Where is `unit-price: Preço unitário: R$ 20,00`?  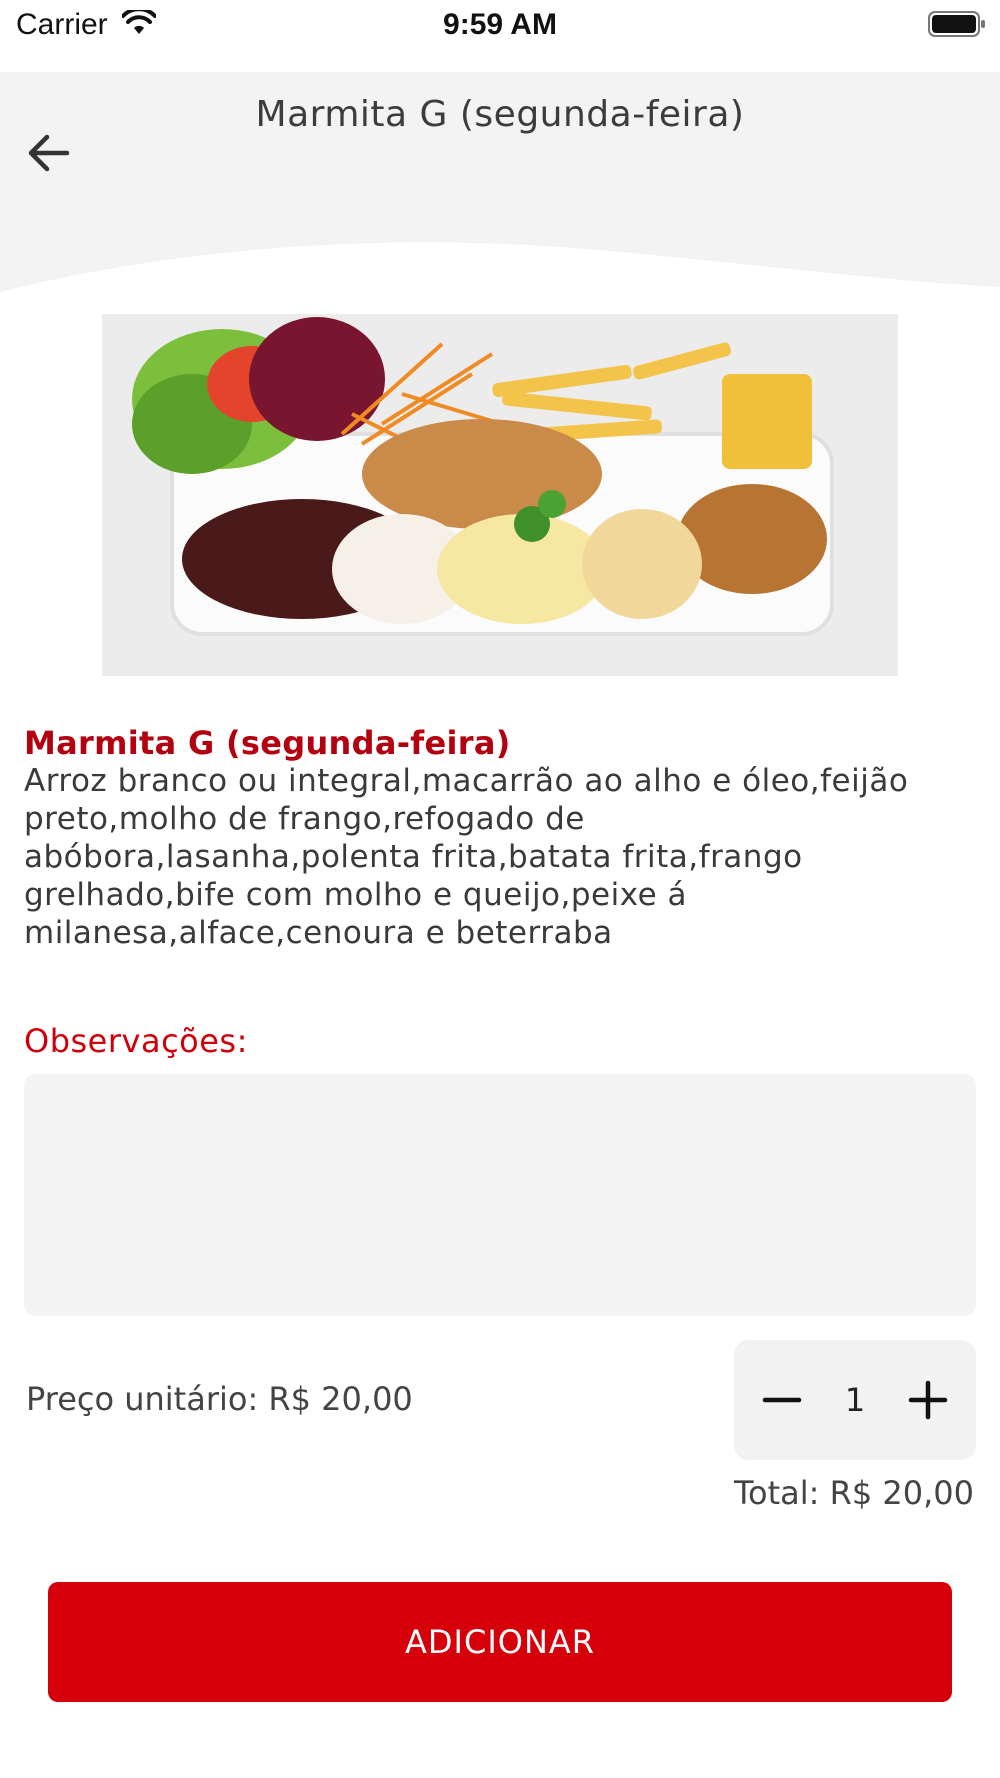
unit-price: Preço unitário: R$ 20,00 is located at coordinates (219, 1399).